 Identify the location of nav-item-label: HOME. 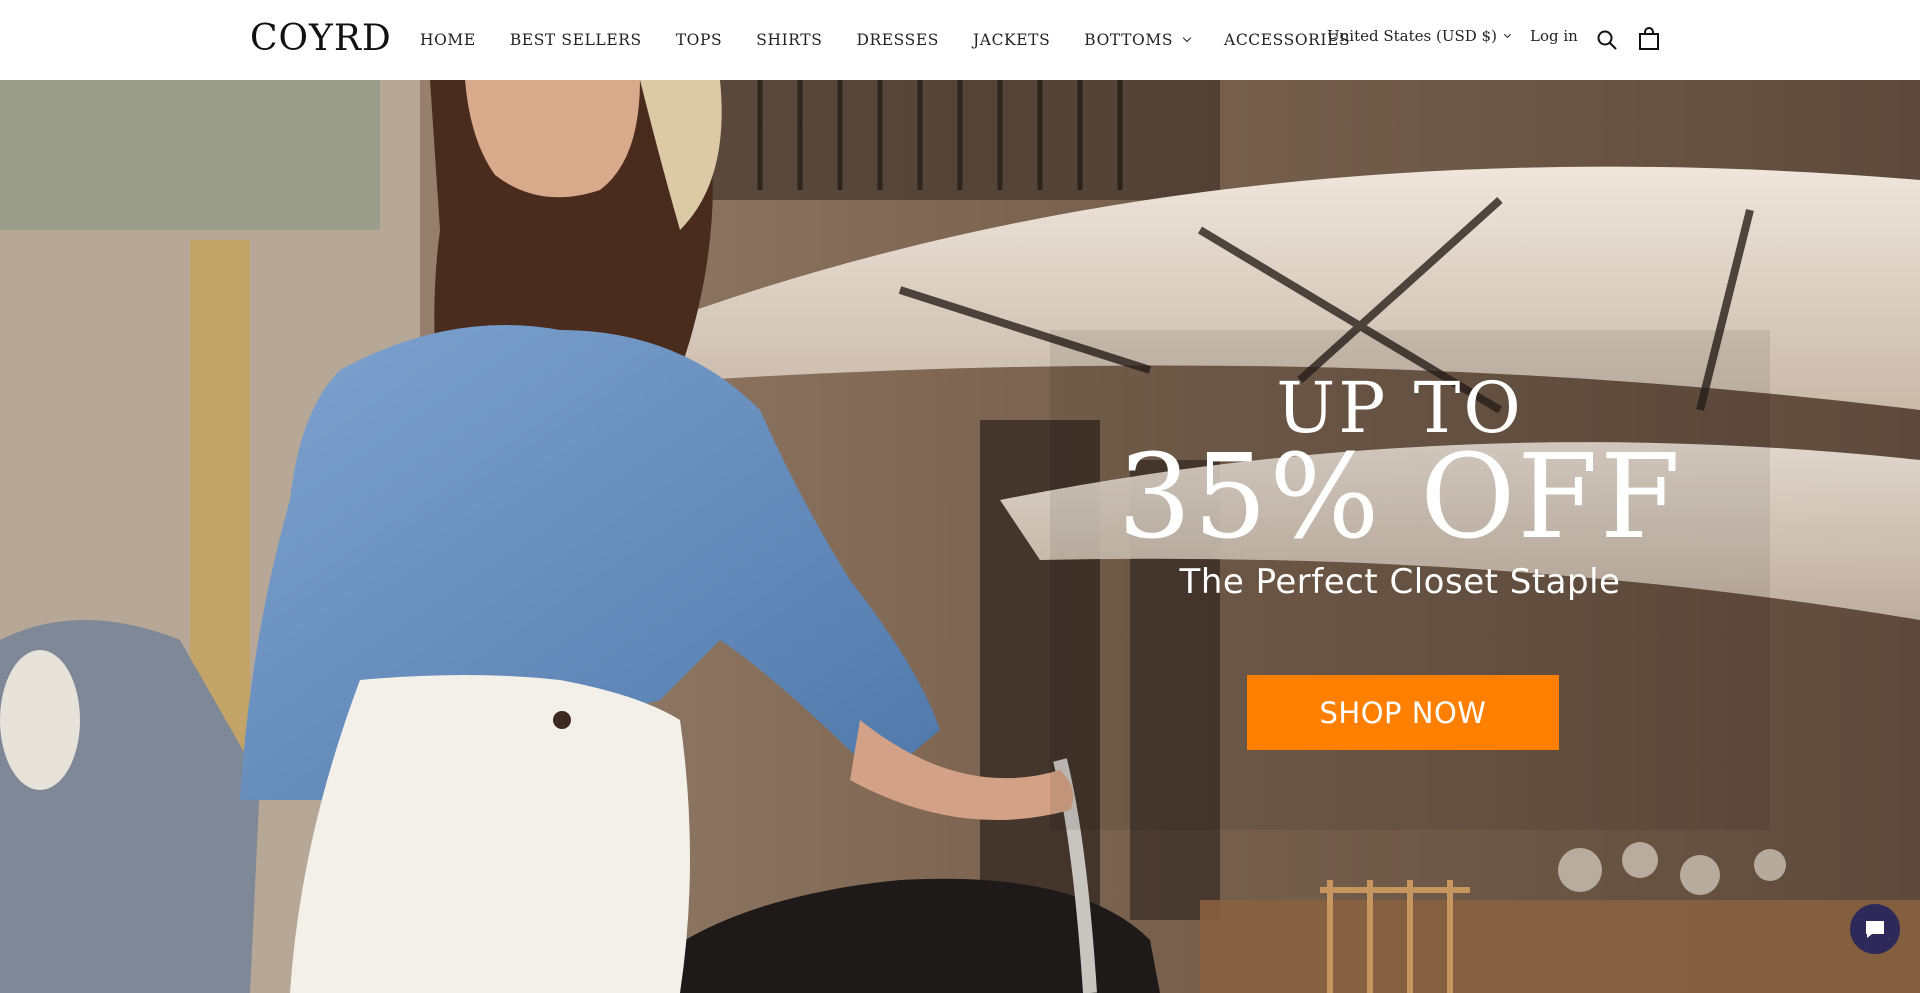
(448, 40).